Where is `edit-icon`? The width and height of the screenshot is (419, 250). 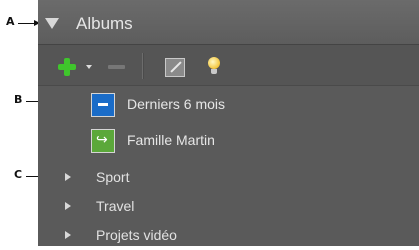
edit-icon is located at coordinates (175, 67).